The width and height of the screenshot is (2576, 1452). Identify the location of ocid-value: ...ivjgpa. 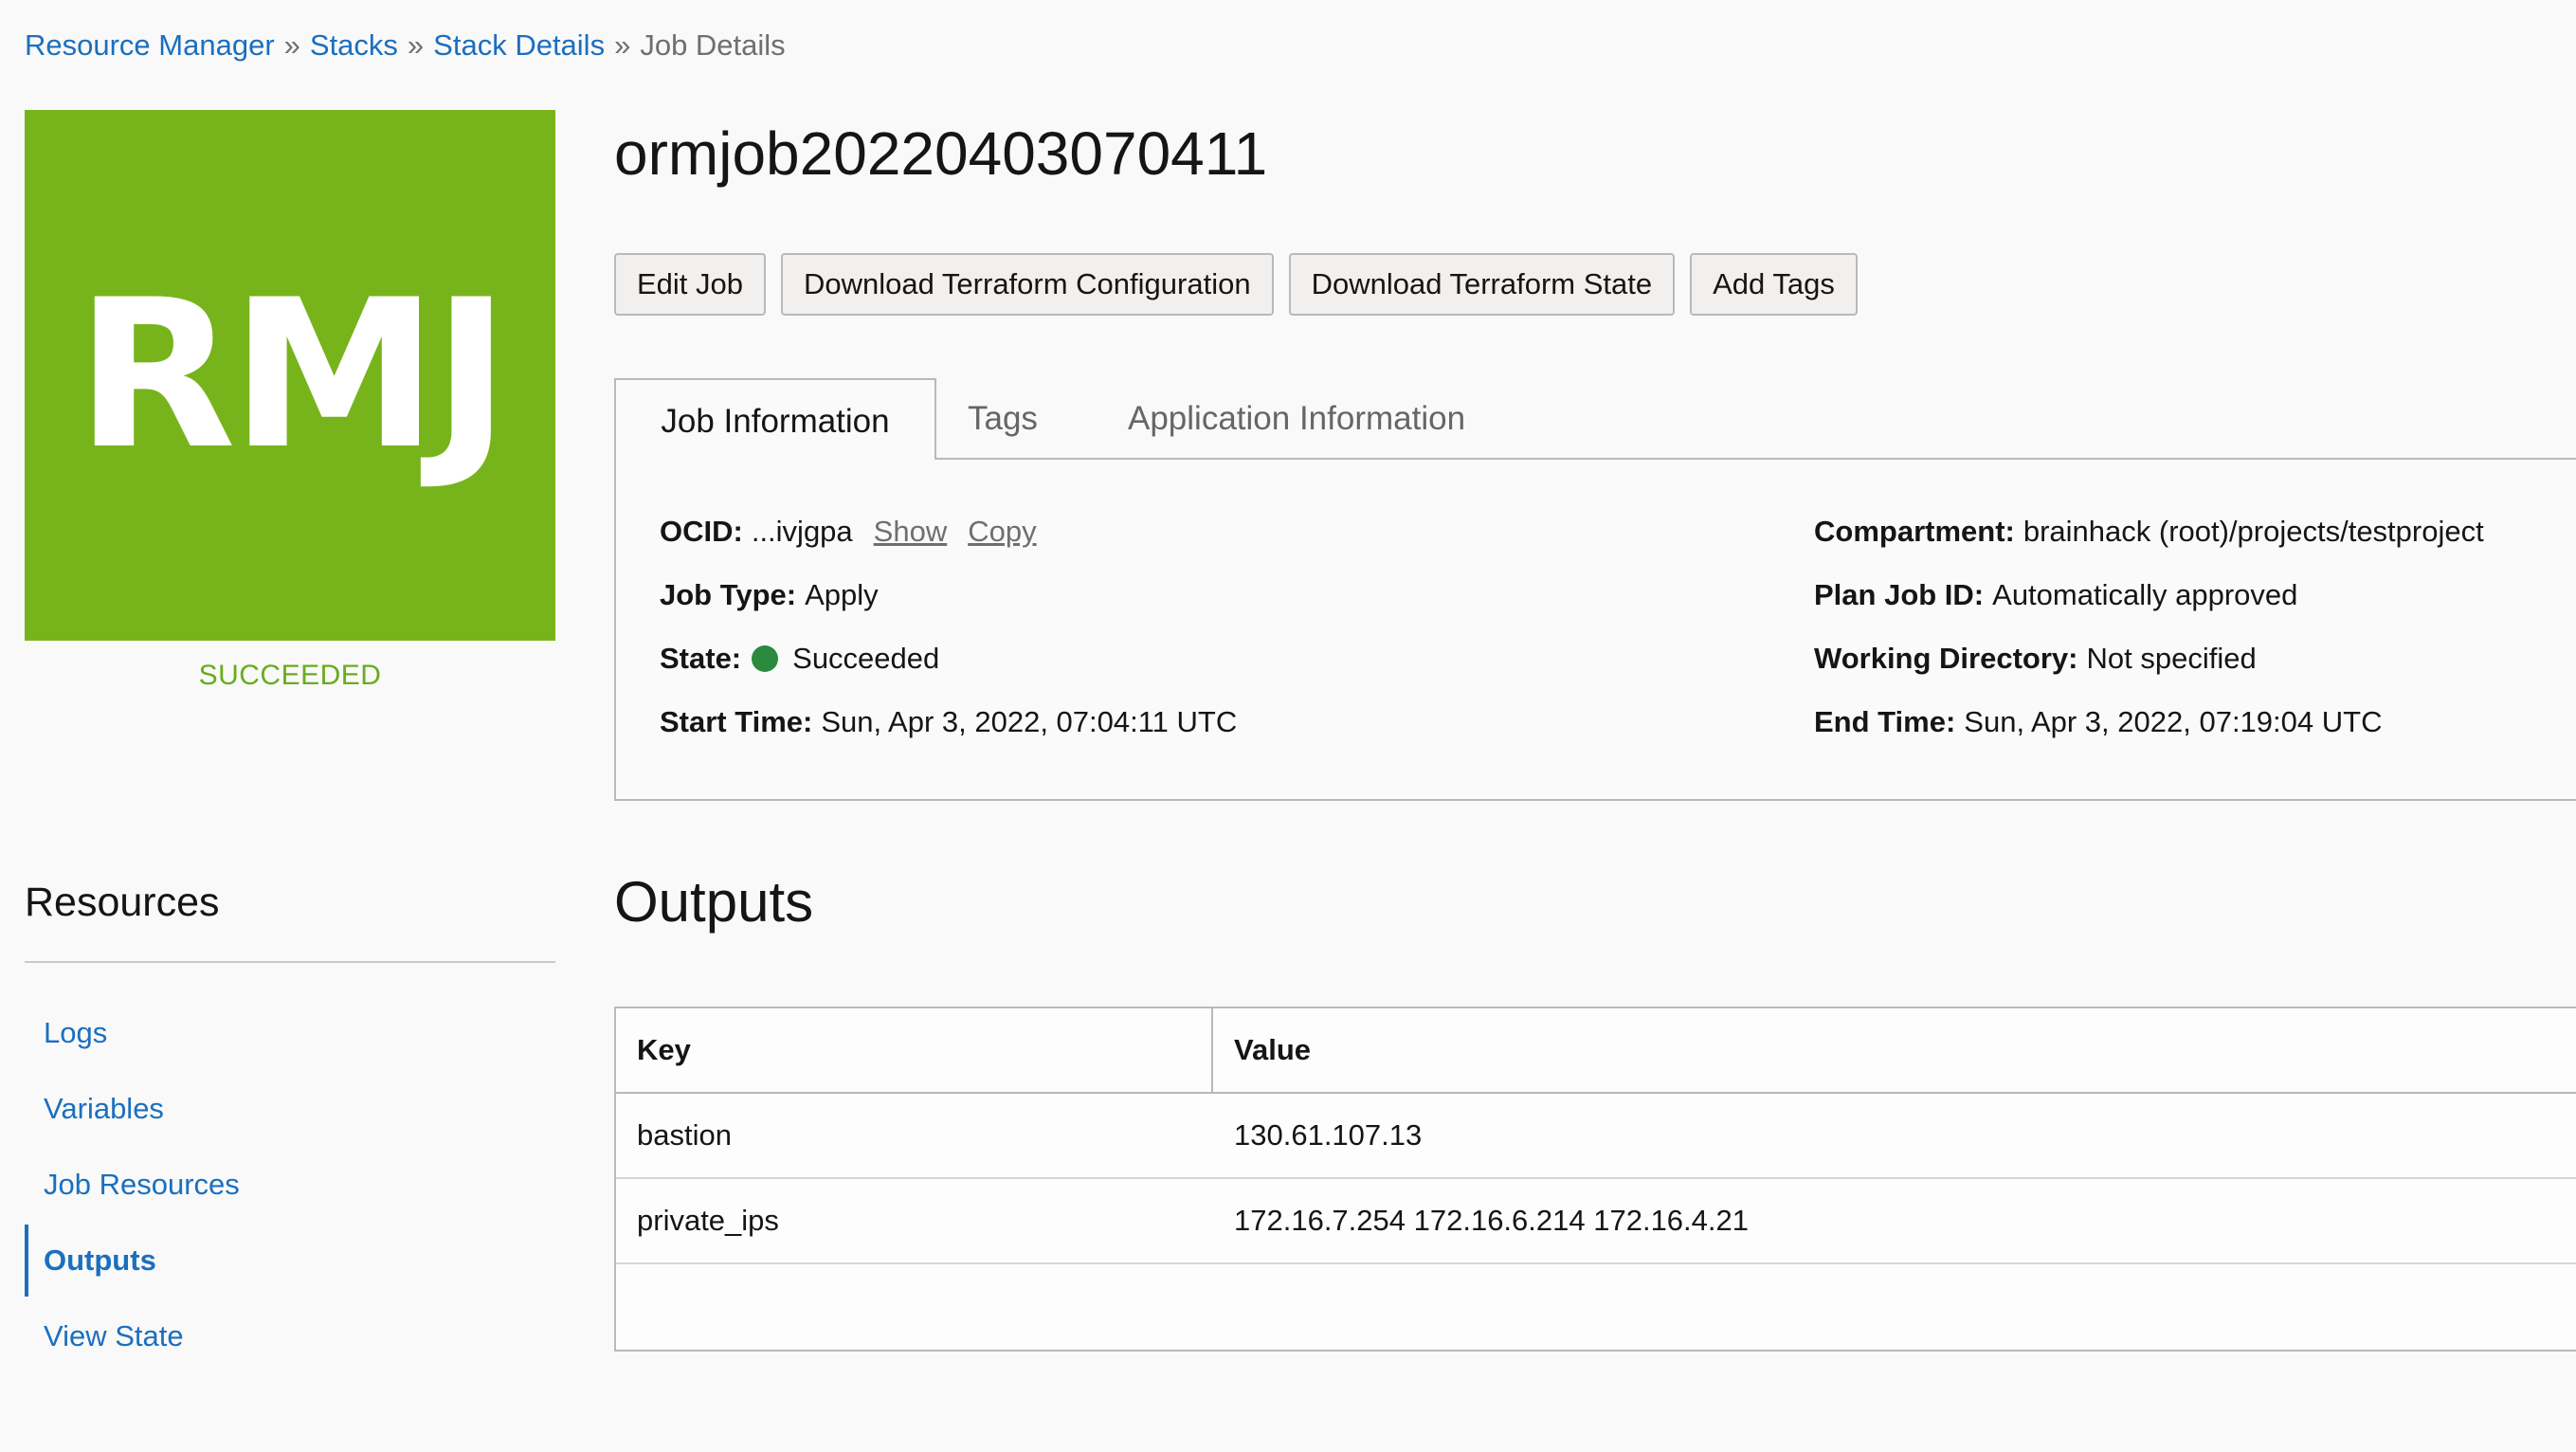
(802, 531).